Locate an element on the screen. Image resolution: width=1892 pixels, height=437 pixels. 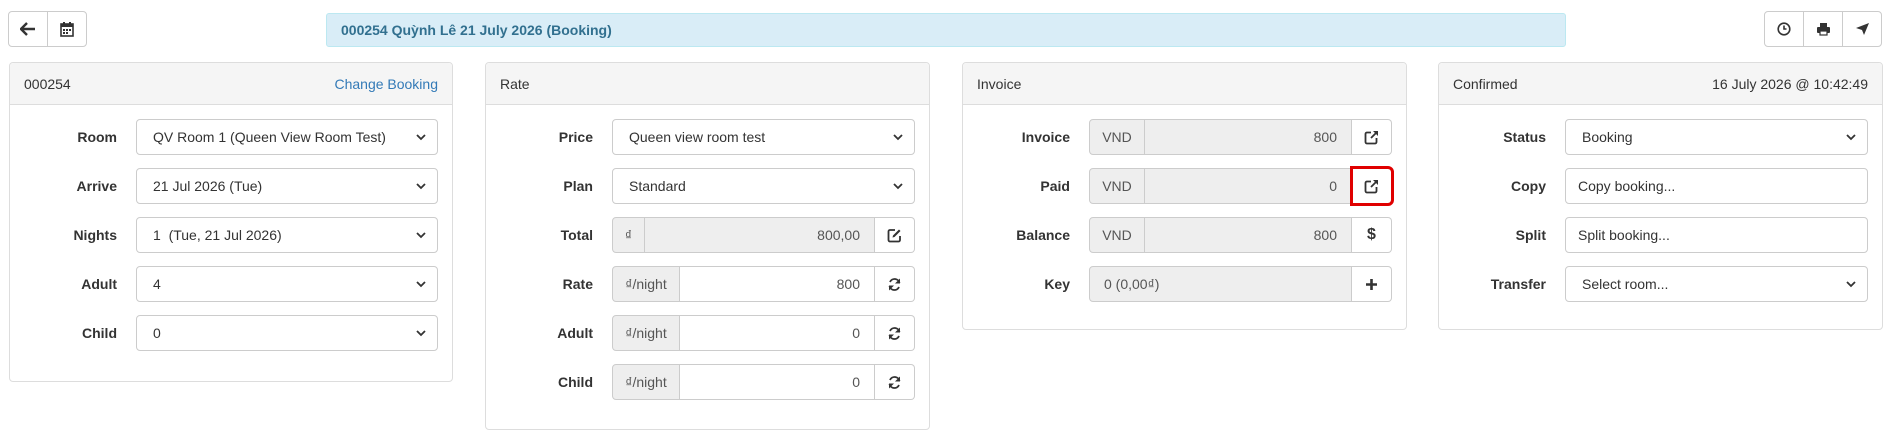
send-button is located at coordinates (1862, 29).